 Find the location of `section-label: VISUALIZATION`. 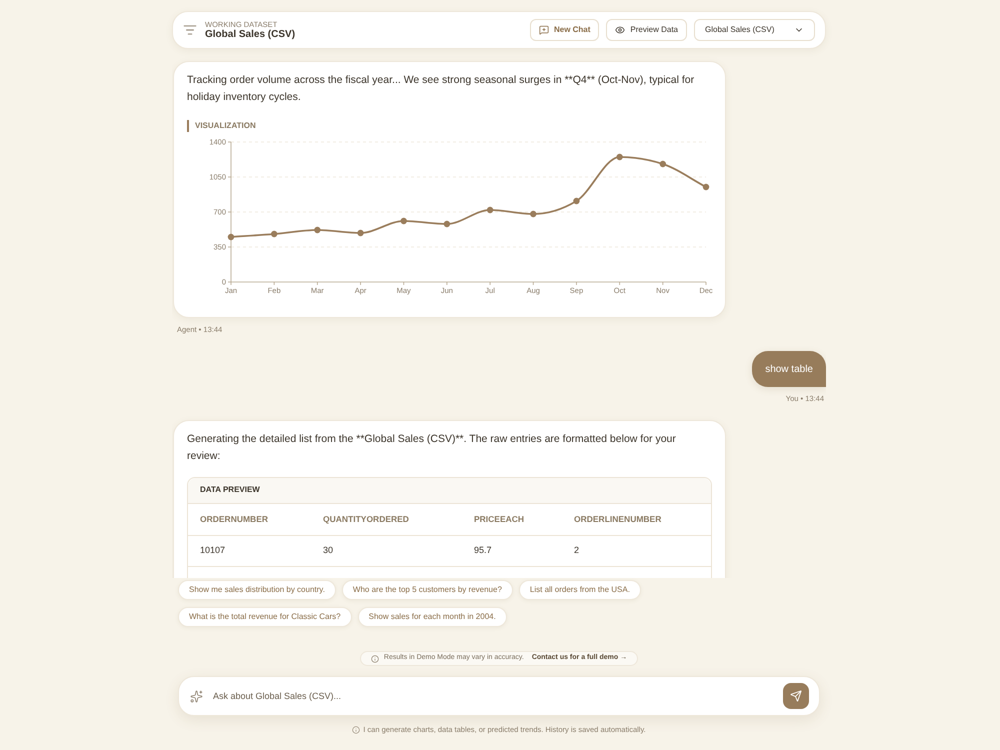

section-label: VISUALIZATION is located at coordinates (221, 126).